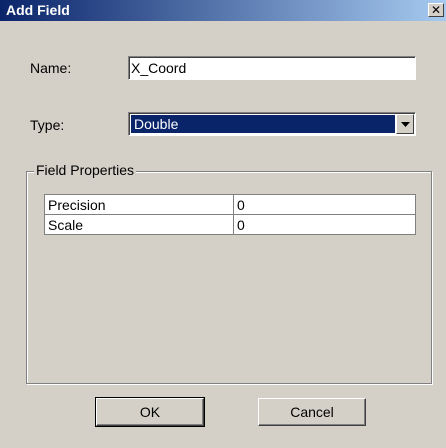 The height and width of the screenshot is (448, 446). I want to click on cancel-button-label: Cancel, so click(312, 412).